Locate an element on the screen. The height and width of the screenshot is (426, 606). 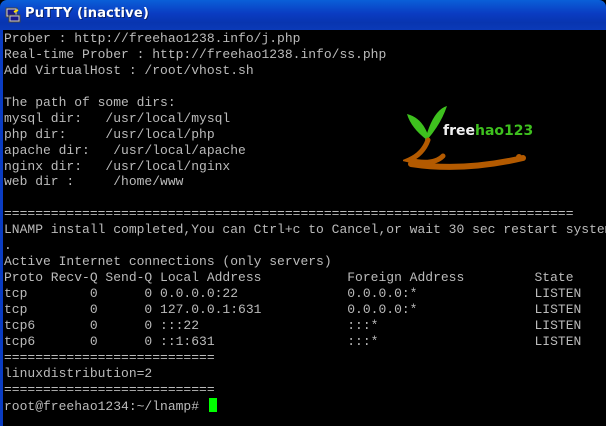
terminal-line: tcp6 0 0 ::1:631 :::* LISTEN is located at coordinates (293, 341).